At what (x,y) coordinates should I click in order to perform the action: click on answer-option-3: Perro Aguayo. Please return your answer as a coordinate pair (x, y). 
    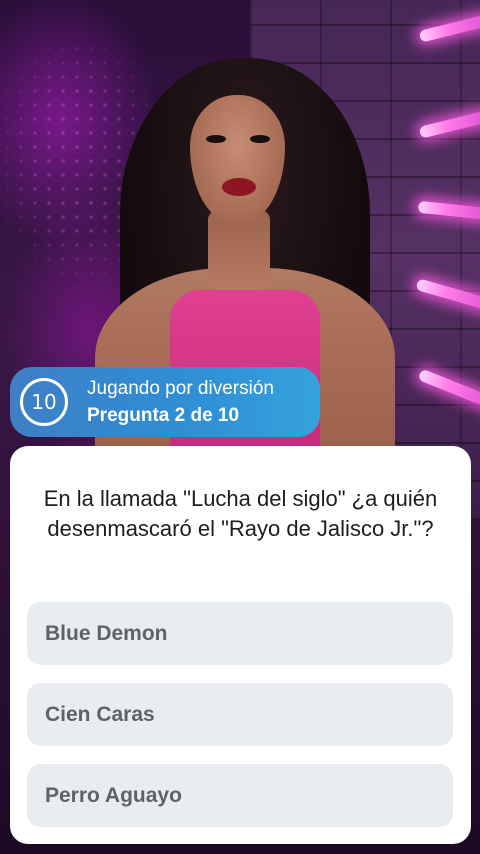
    Looking at the image, I should click on (240, 795).